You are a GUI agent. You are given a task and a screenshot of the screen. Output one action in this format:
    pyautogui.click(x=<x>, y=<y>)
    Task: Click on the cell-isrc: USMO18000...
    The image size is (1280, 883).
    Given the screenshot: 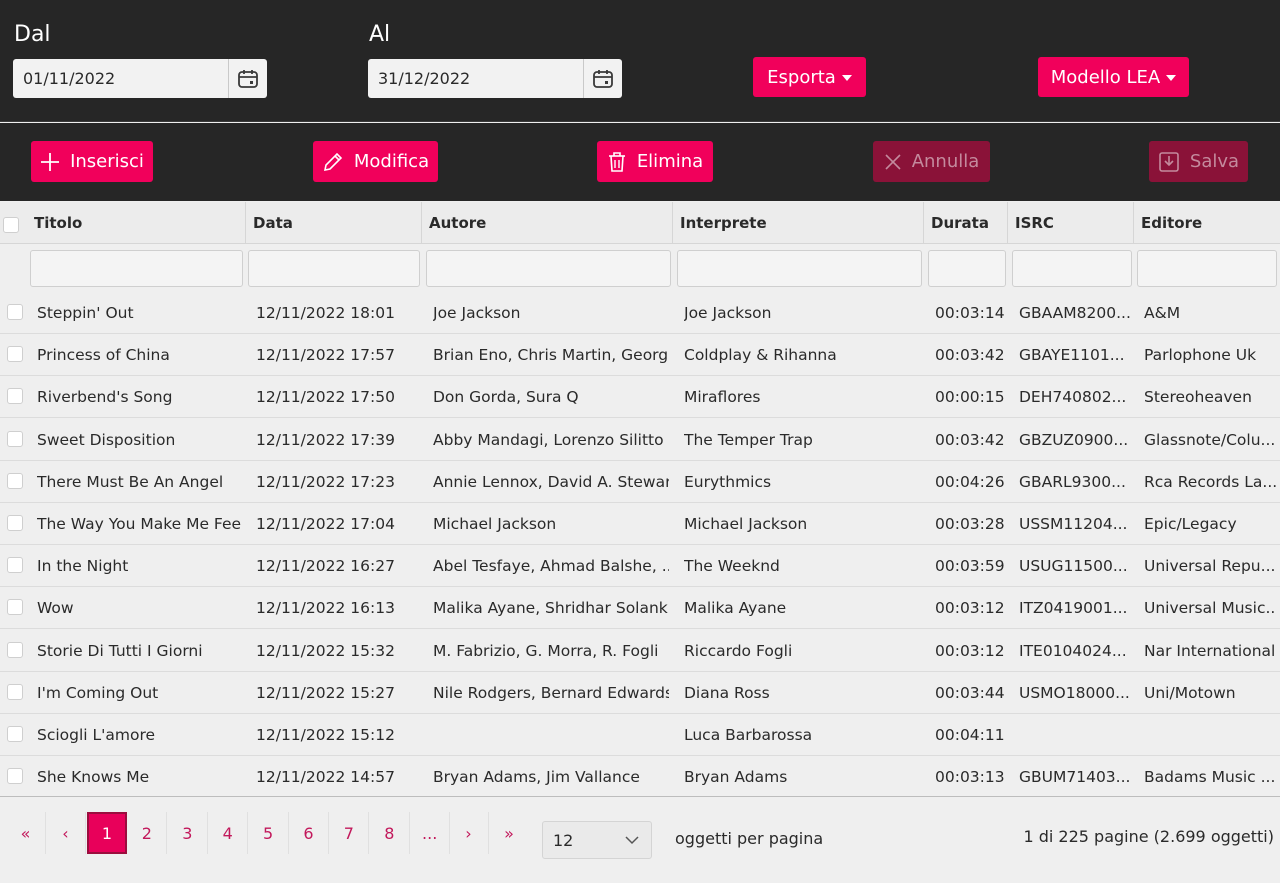 What is the action you would take?
    pyautogui.click(x=1074, y=692)
    